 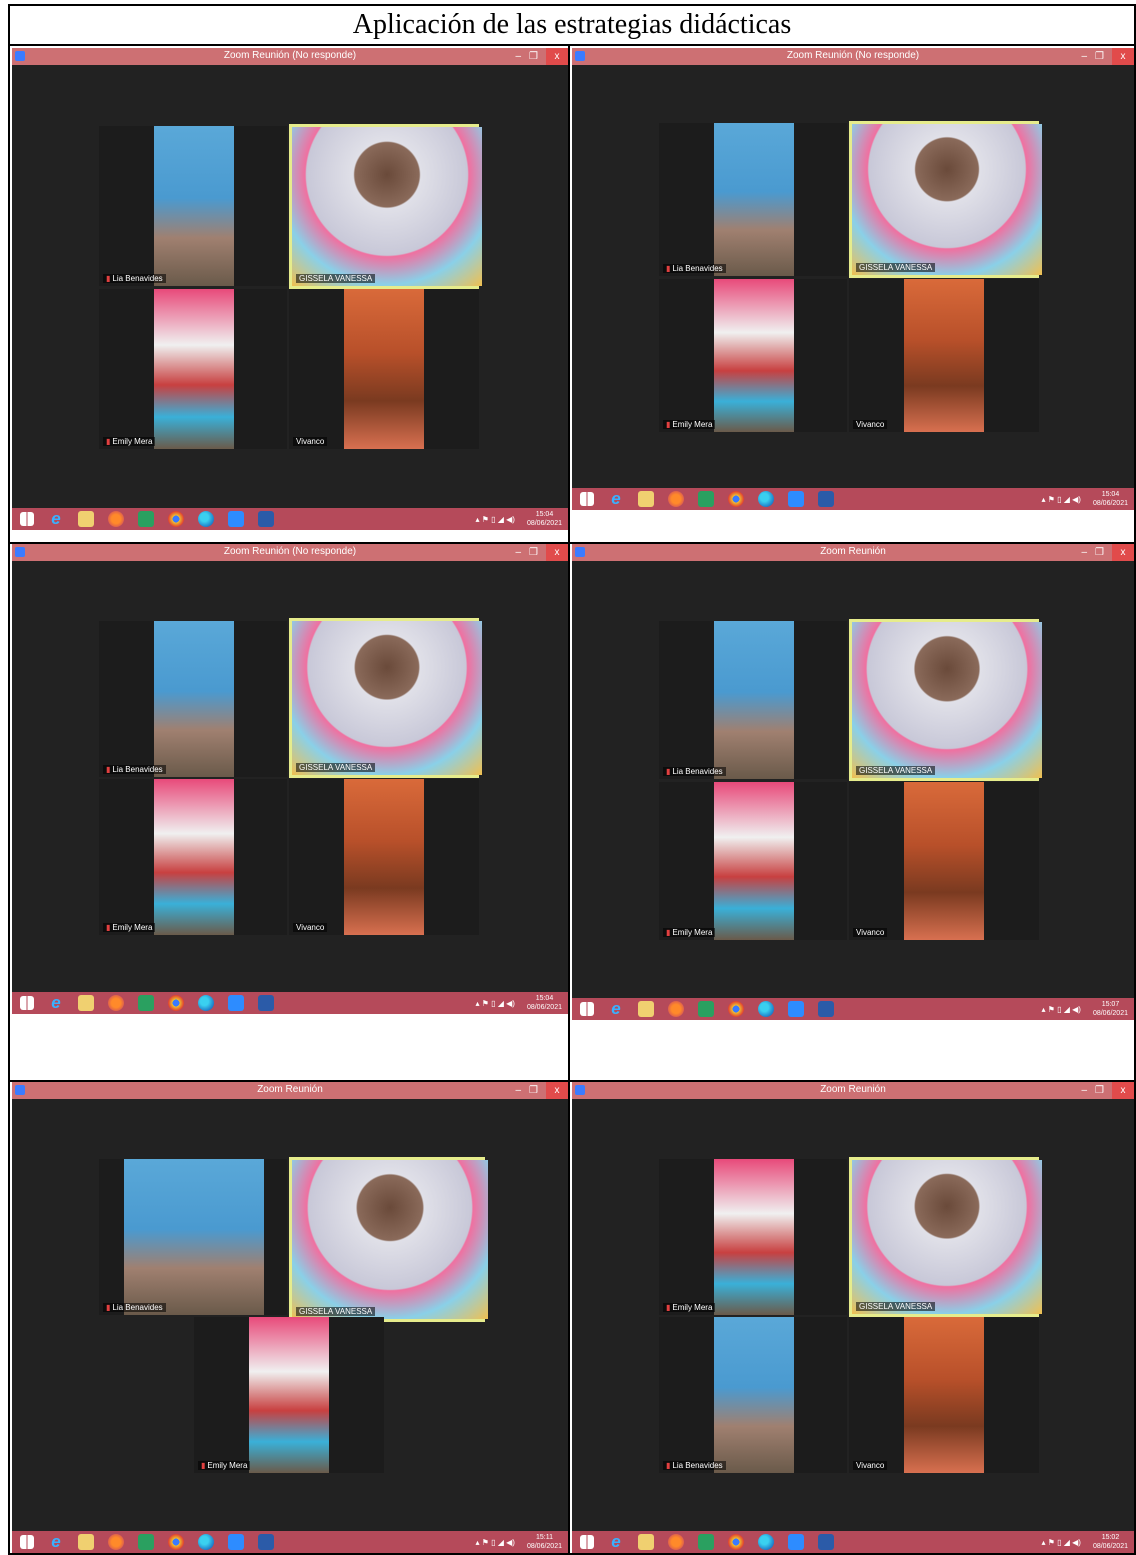 What do you see at coordinates (1110, 1542) in the screenshot?
I see `clock: 15:02 08/06/2021` at bounding box center [1110, 1542].